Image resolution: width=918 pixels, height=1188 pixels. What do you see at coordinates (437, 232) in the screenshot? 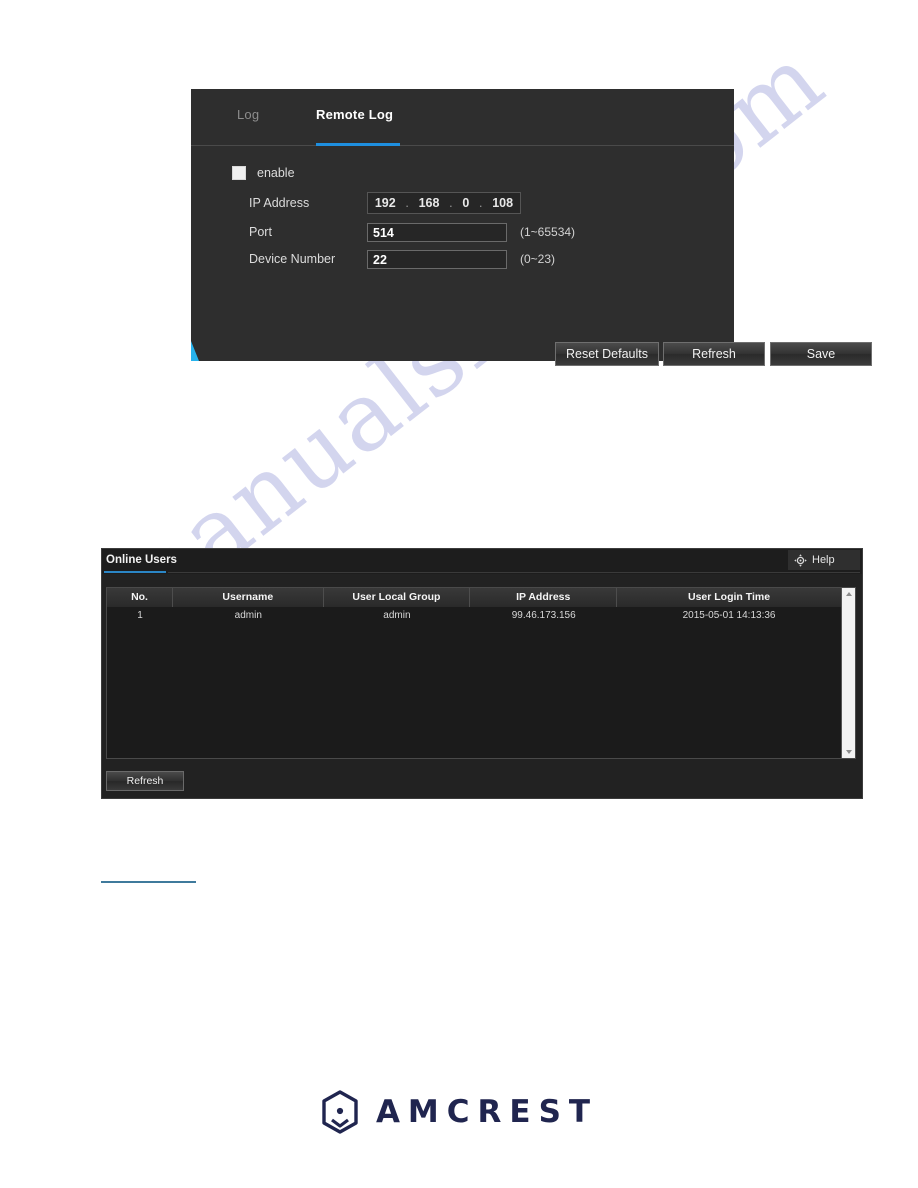
I see `port-input: 514` at bounding box center [437, 232].